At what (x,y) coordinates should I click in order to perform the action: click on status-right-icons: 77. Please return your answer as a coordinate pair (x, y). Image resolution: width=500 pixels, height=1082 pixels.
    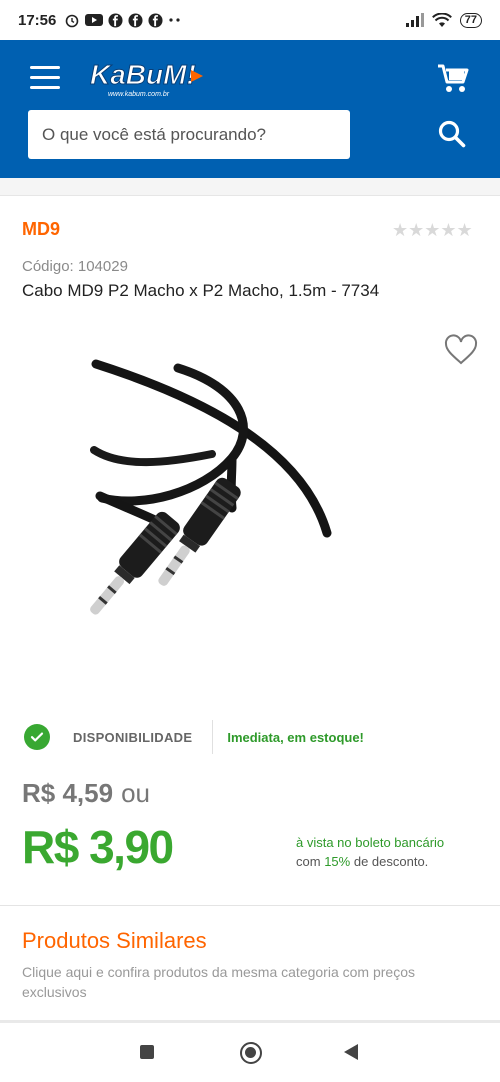
    Looking at the image, I should click on (443, 20).